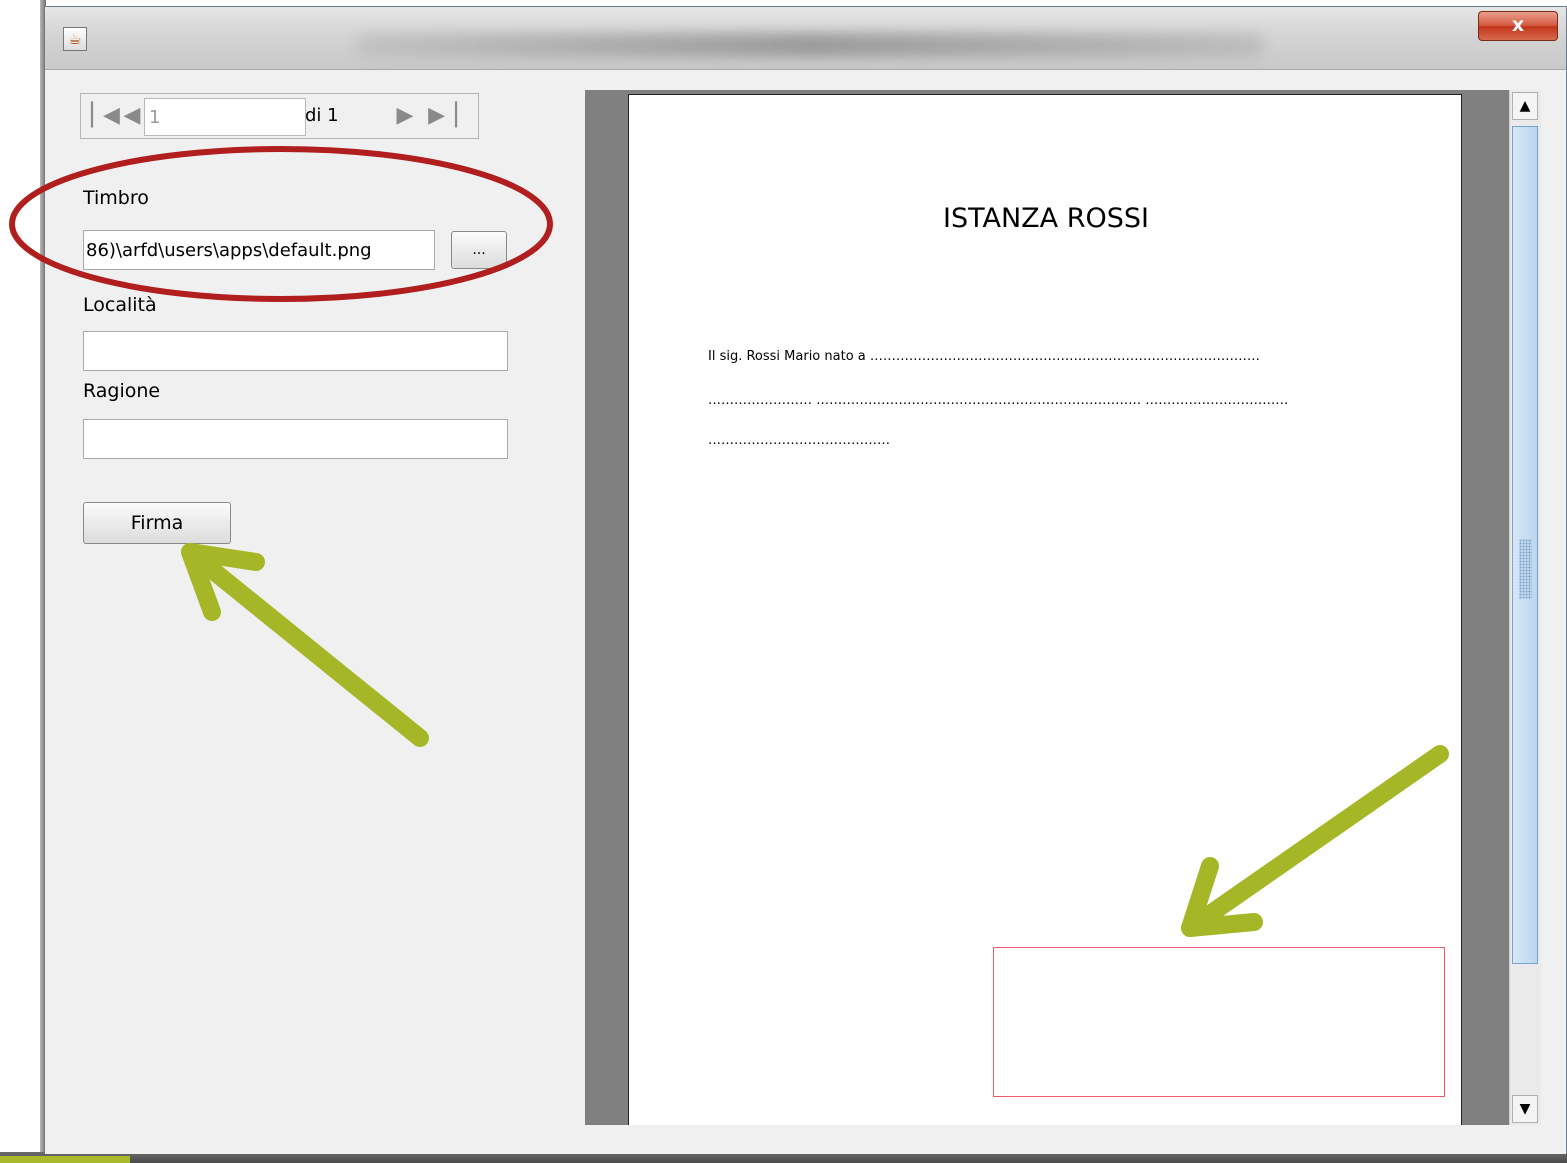 This screenshot has width=1567, height=1163. I want to click on firma-button: Firma, so click(157, 523).